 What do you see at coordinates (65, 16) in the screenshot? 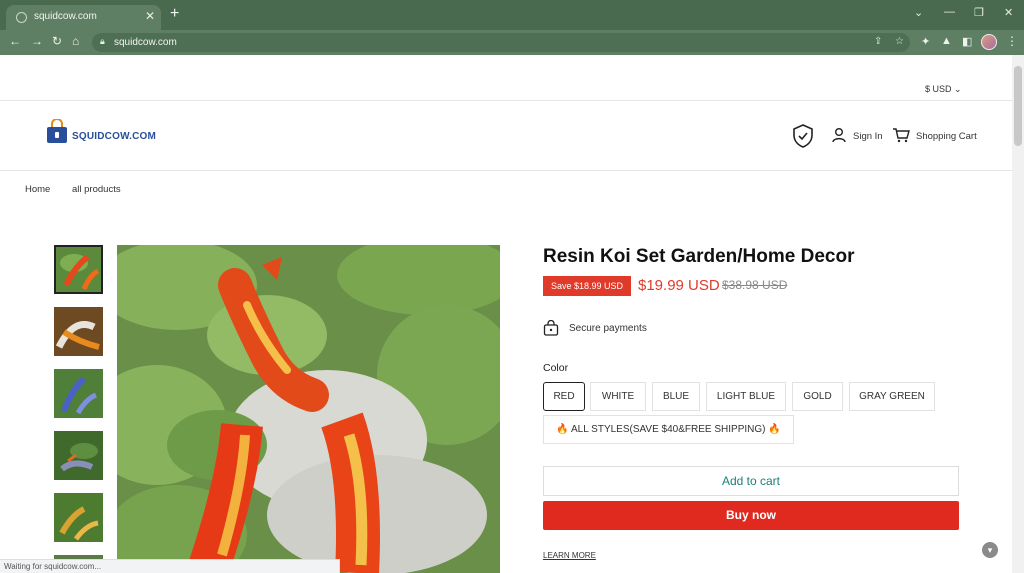
I see `tab-title: squidcow.com` at bounding box center [65, 16].